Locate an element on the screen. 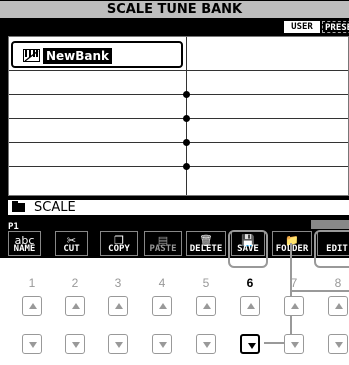  cut-button: ✂ CUT is located at coordinates (71, 243).